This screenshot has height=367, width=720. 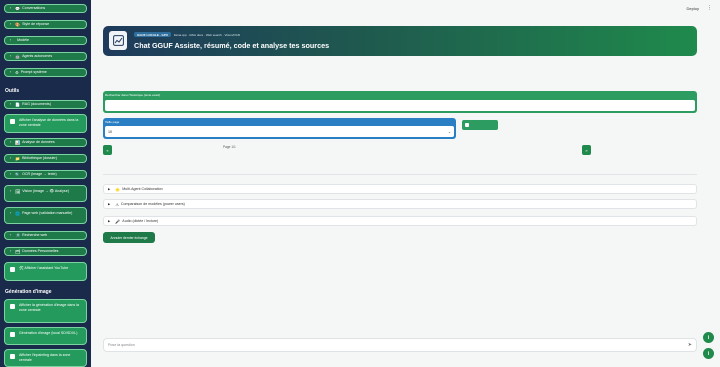 What do you see at coordinates (152, 204) in the screenshot?
I see `accordion-label: Comparaison de modèles (power users)` at bounding box center [152, 204].